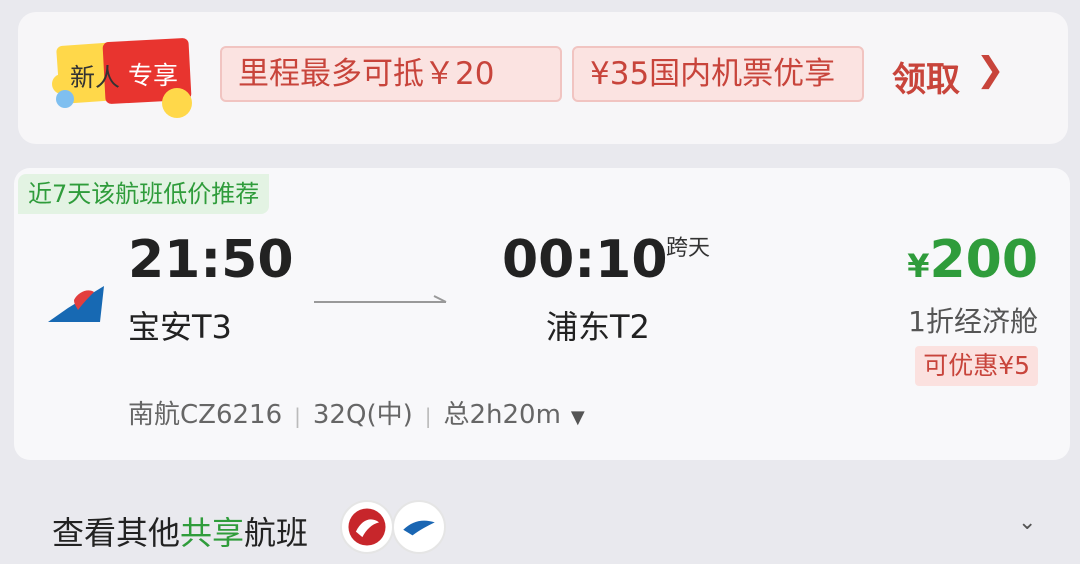 This screenshot has width=1080, height=564. I want to click on price-value: 200, so click(983, 260).